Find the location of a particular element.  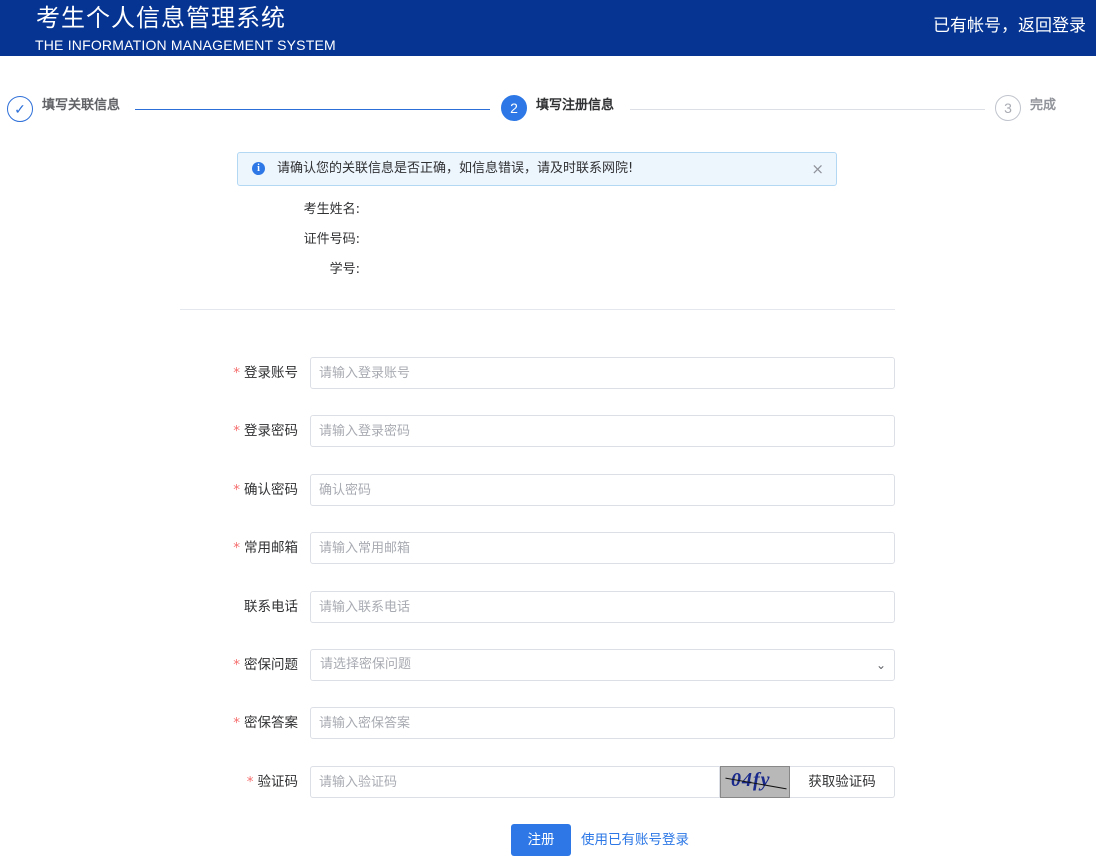

captcha-input is located at coordinates (515, 782).